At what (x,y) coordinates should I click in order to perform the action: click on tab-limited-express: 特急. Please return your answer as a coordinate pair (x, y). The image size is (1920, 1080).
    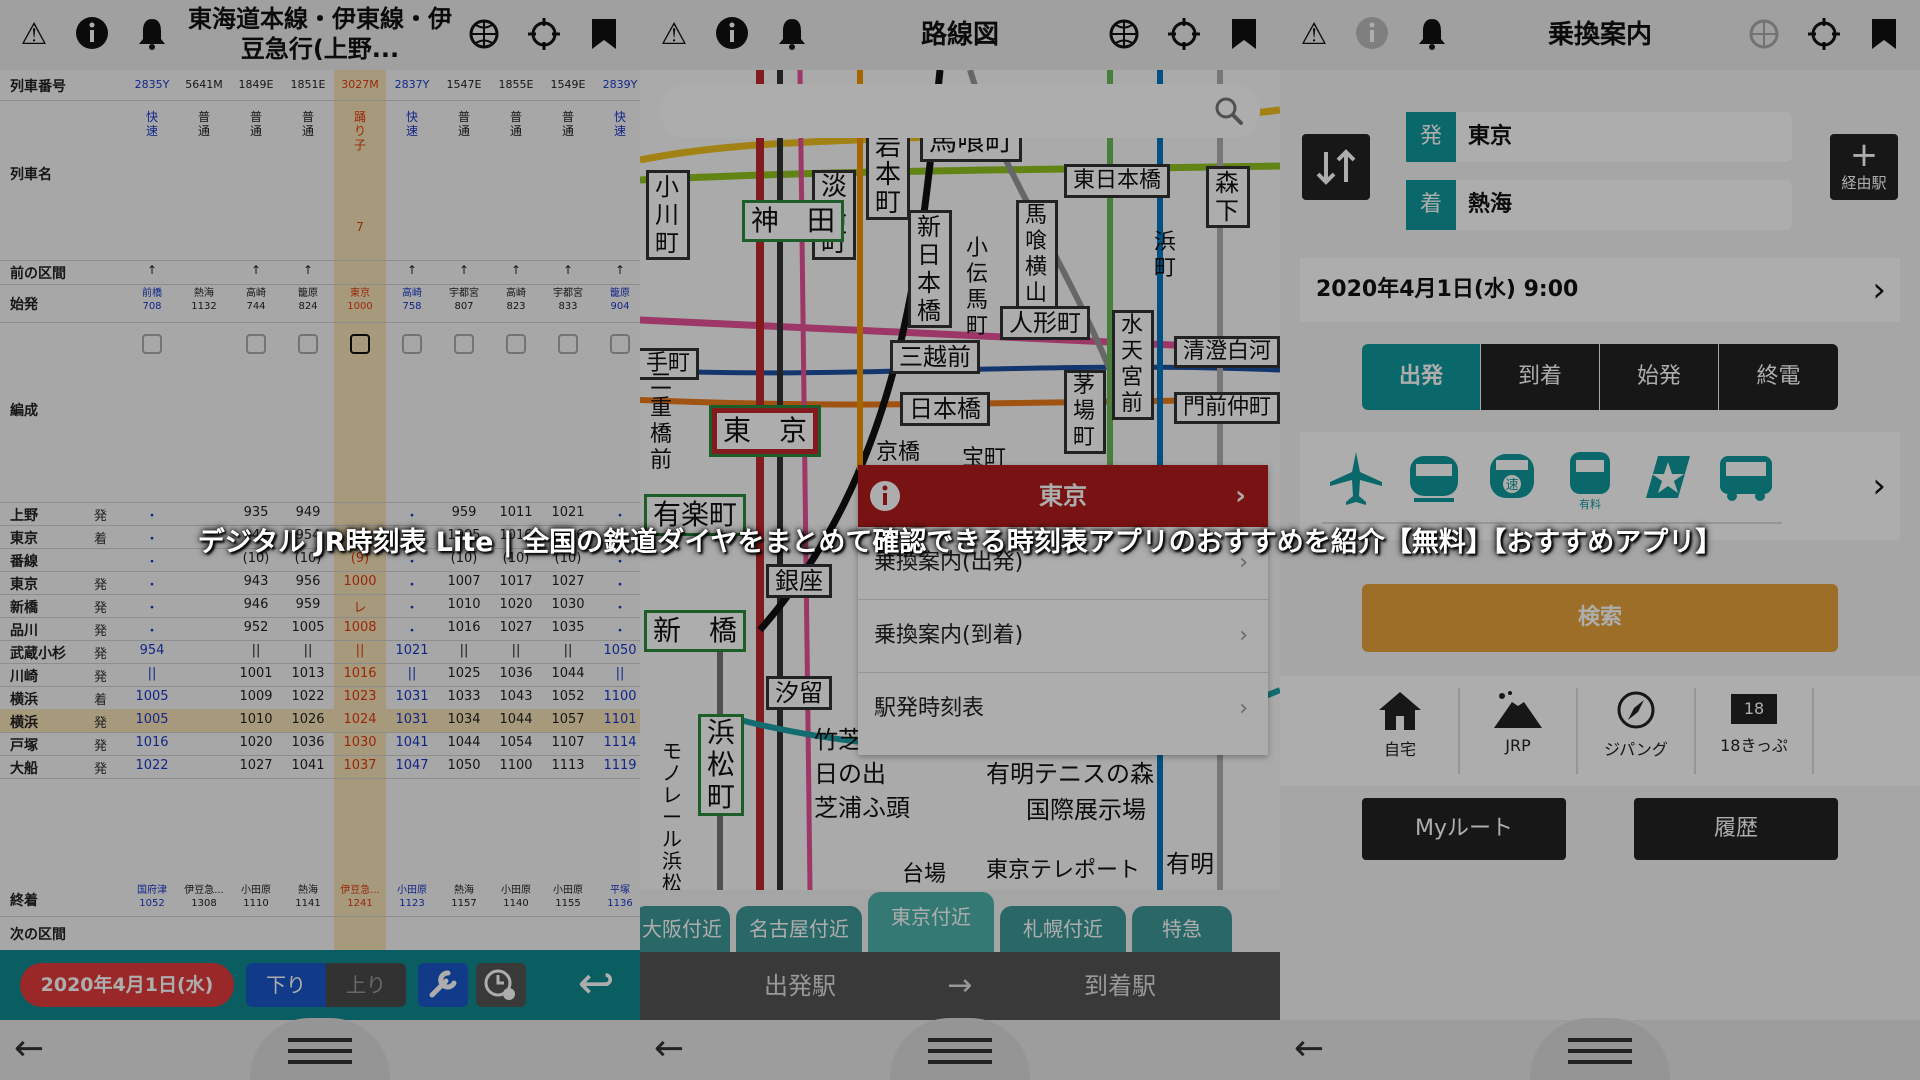
    Looking at the image, I should click on (1182, 929).